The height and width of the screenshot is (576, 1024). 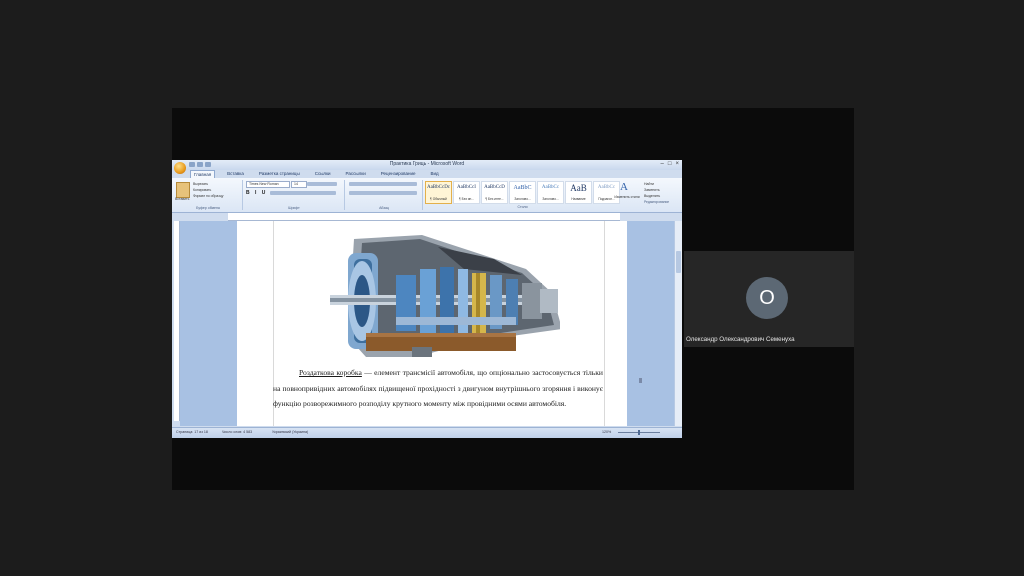 What do you see at coordinates (235, 174) in the screenshot?
I see `tab-insert: Вставка` at bounding box center [235, 174].